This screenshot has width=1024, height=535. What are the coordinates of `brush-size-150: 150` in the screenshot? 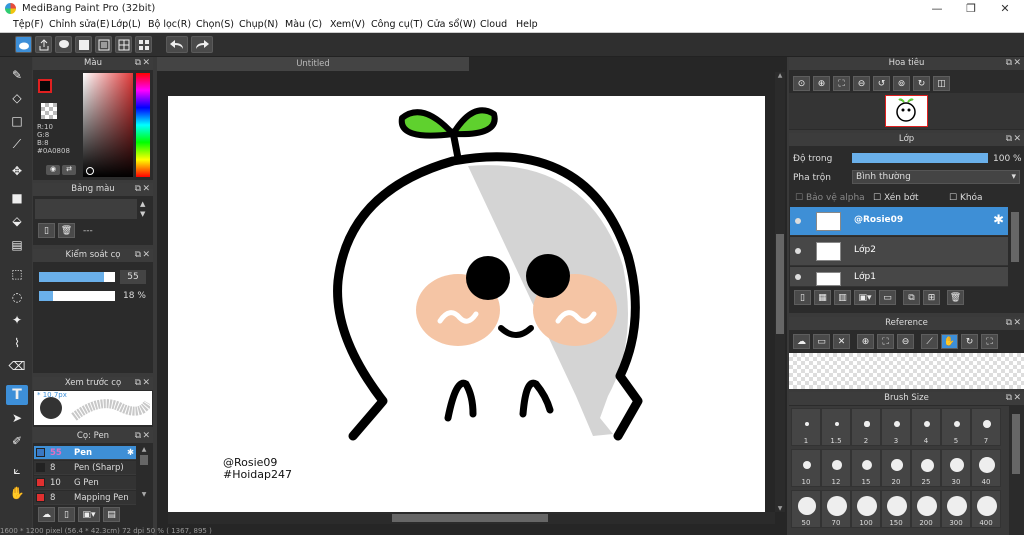 It's located at (896, 509).